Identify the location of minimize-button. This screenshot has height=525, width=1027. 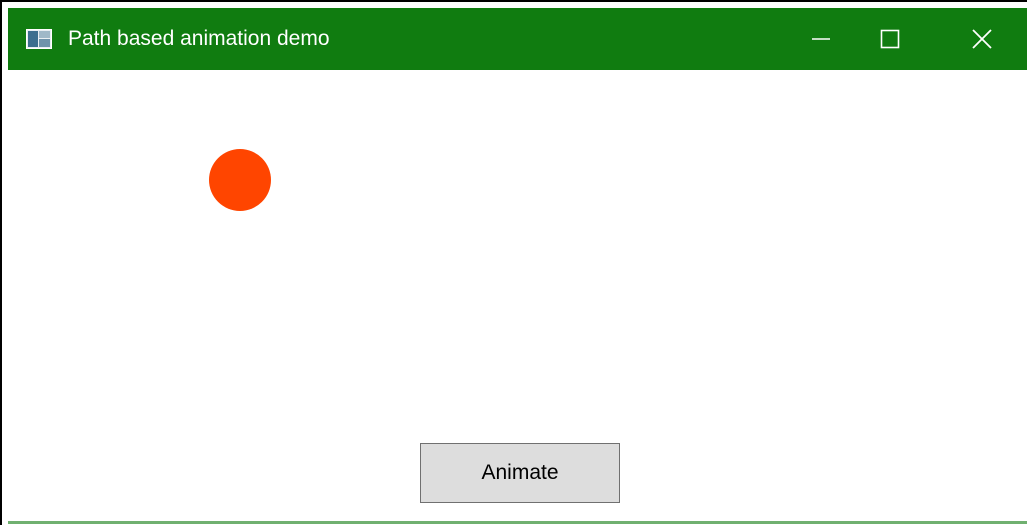
(821, 39).